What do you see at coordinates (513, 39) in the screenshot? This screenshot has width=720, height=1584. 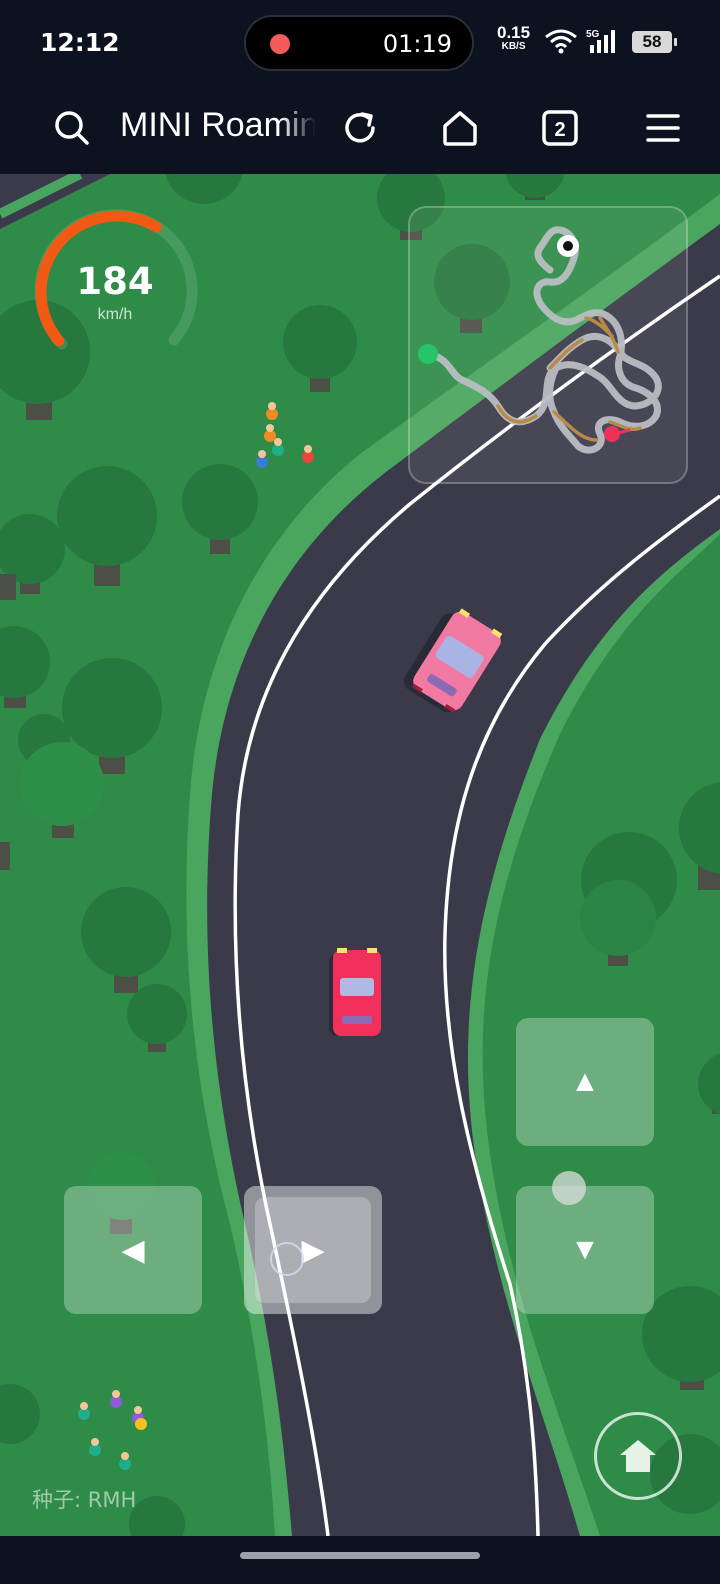 I see `network-speed: 0.15 KB/S` at bounding box center [513, 39].